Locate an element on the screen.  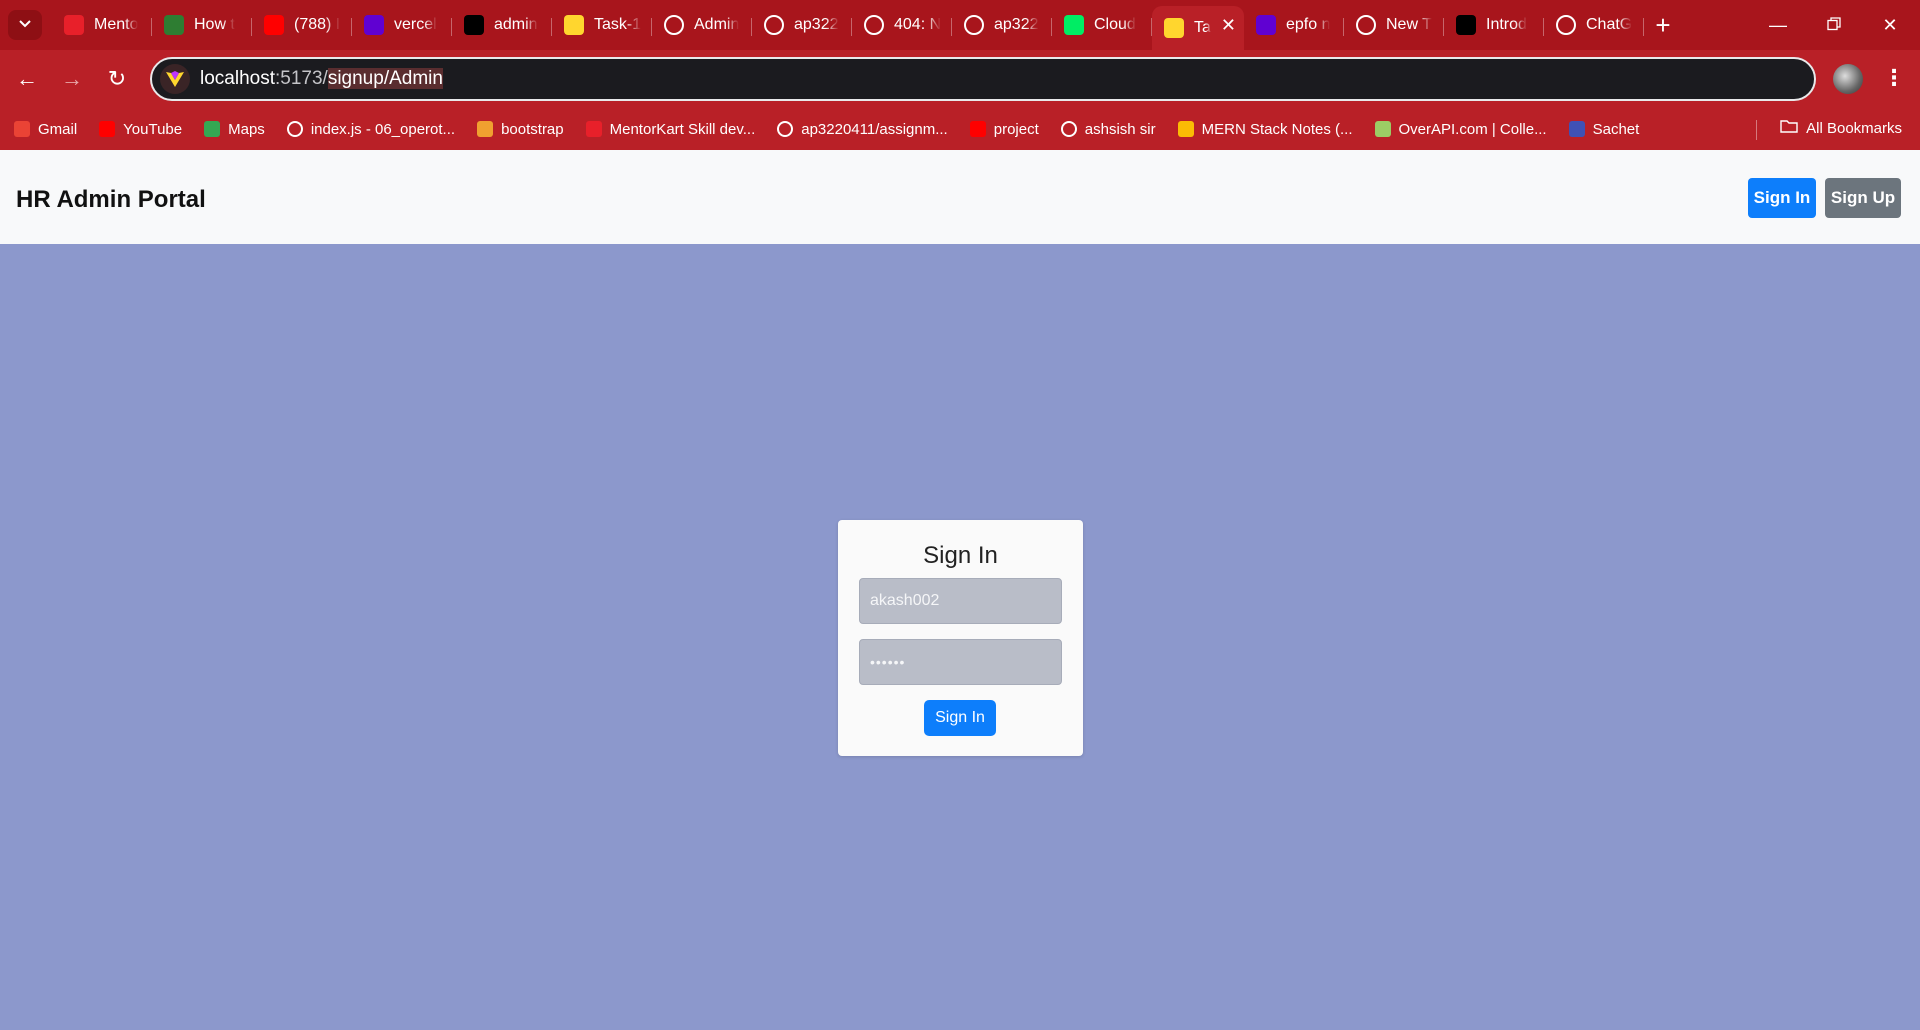
tab-title: (788) I is located at coordinates (317, 24).